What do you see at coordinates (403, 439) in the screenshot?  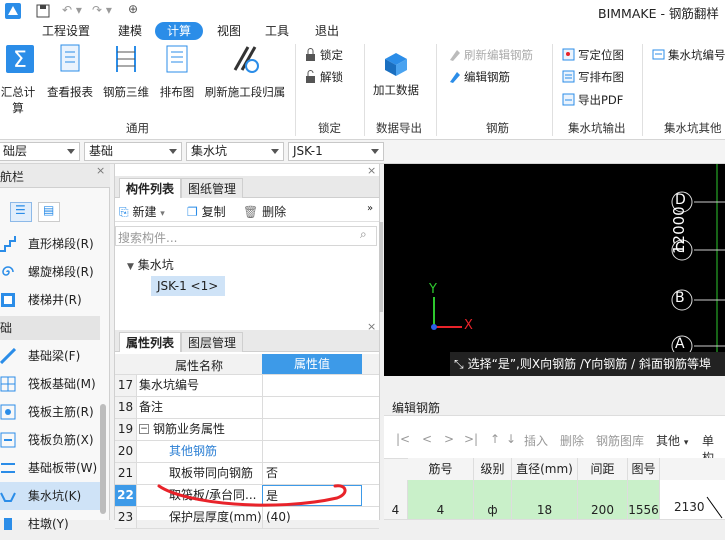 I see `first-page-icon: |<` at bounding box center [403, 439].